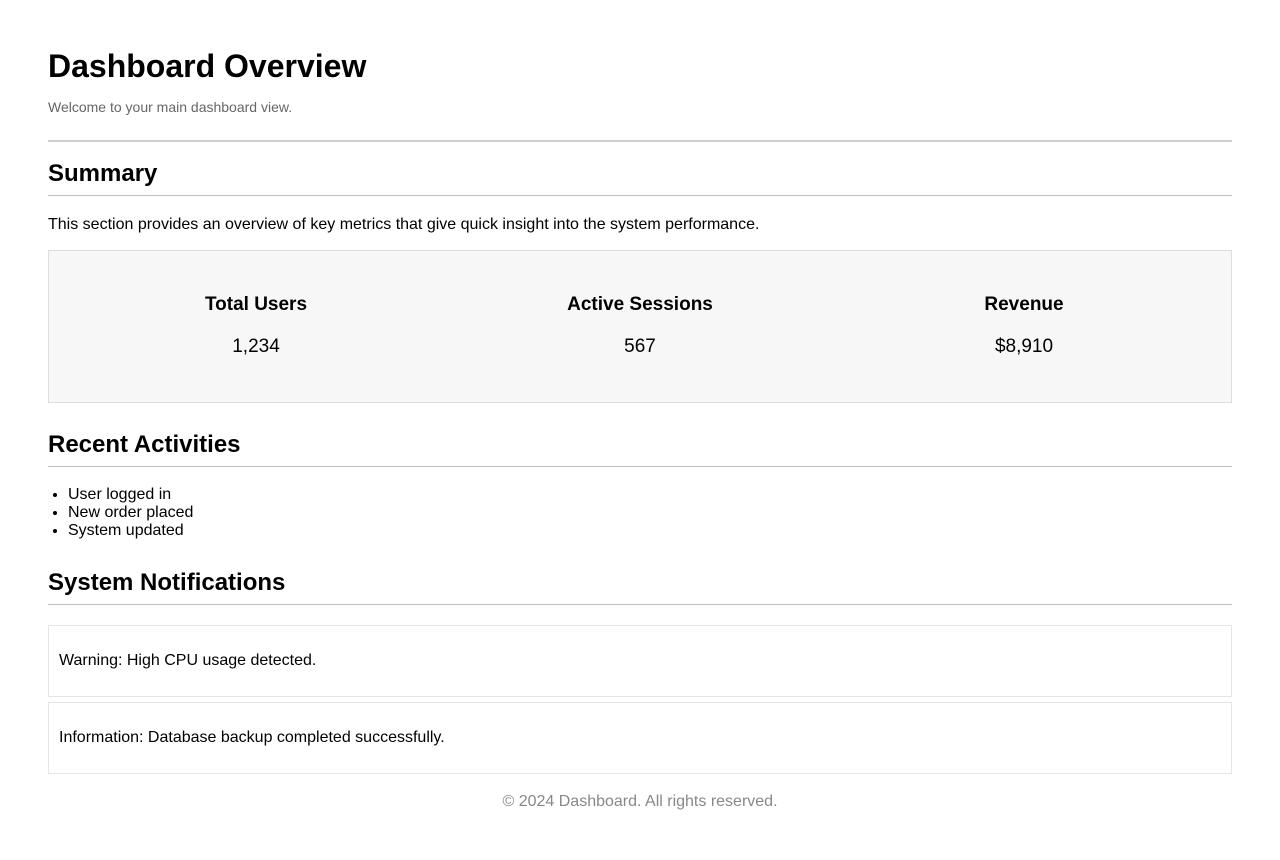 The image size is (1280, 860). I want to click on metric-value: 567, so click(640, 346).